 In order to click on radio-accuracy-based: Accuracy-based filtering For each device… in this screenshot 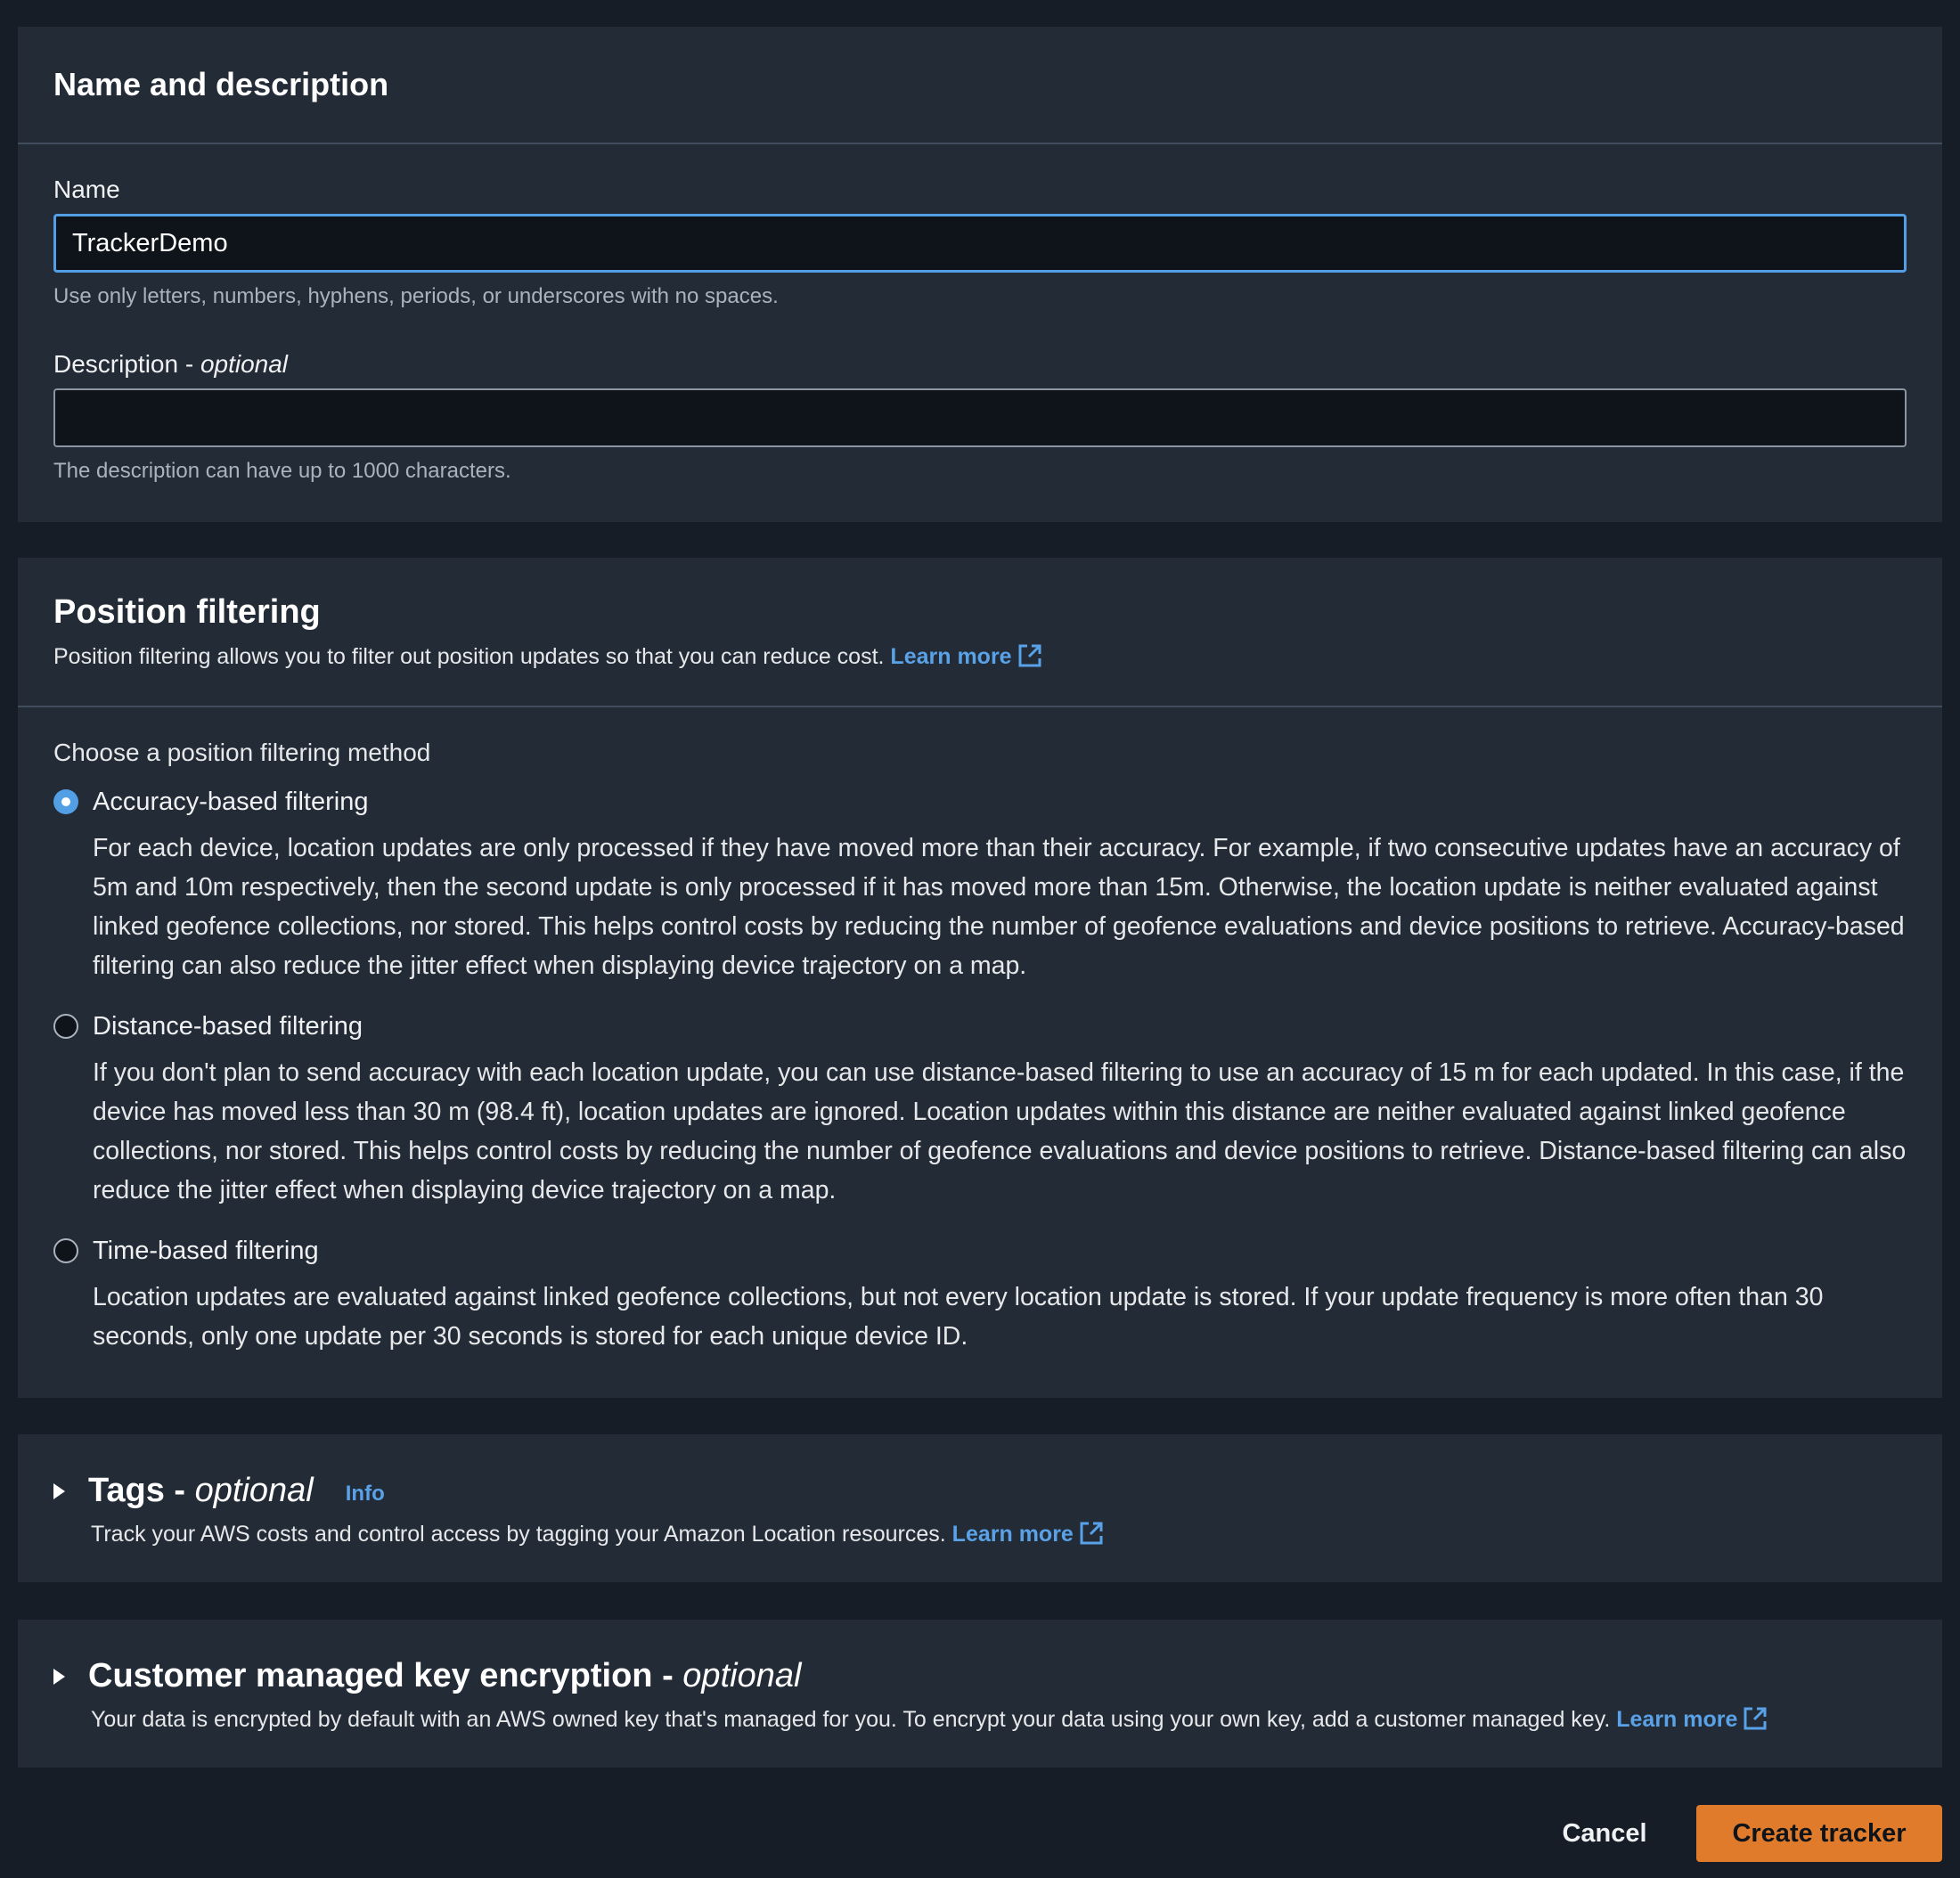, I will do `click(980, 884)`.